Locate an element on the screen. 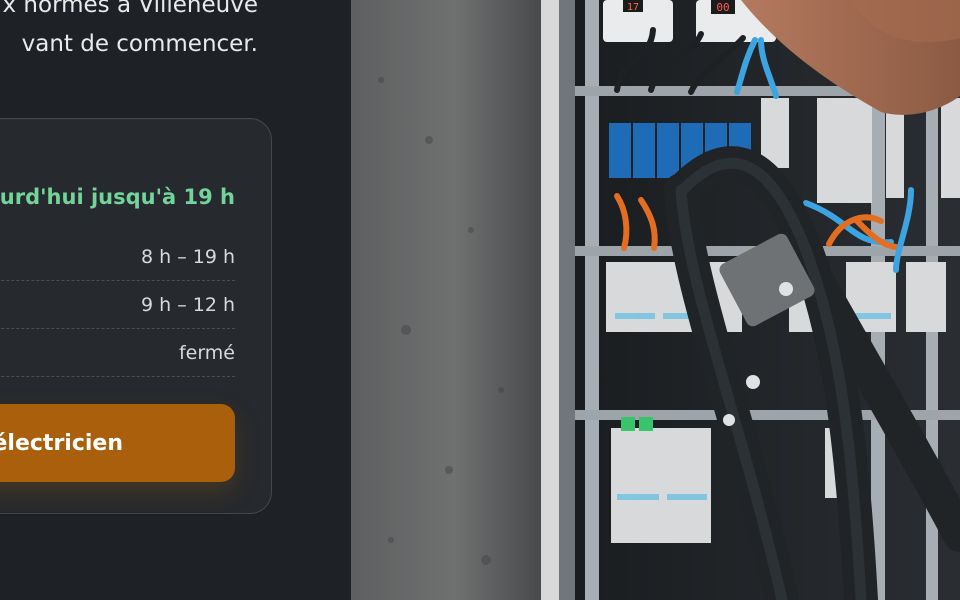 The height and width of the screenshot is (600, 960). hours-value: 9 h – 12 h is located at coordinates (187, 304).